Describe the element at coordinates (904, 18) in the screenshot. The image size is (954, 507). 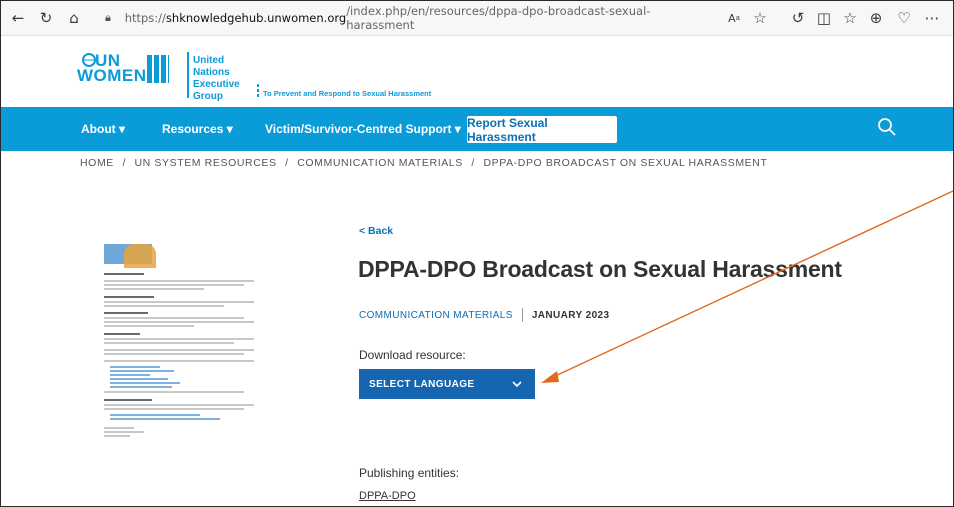
I see `browser-essentials-icon: ♡` at that location.